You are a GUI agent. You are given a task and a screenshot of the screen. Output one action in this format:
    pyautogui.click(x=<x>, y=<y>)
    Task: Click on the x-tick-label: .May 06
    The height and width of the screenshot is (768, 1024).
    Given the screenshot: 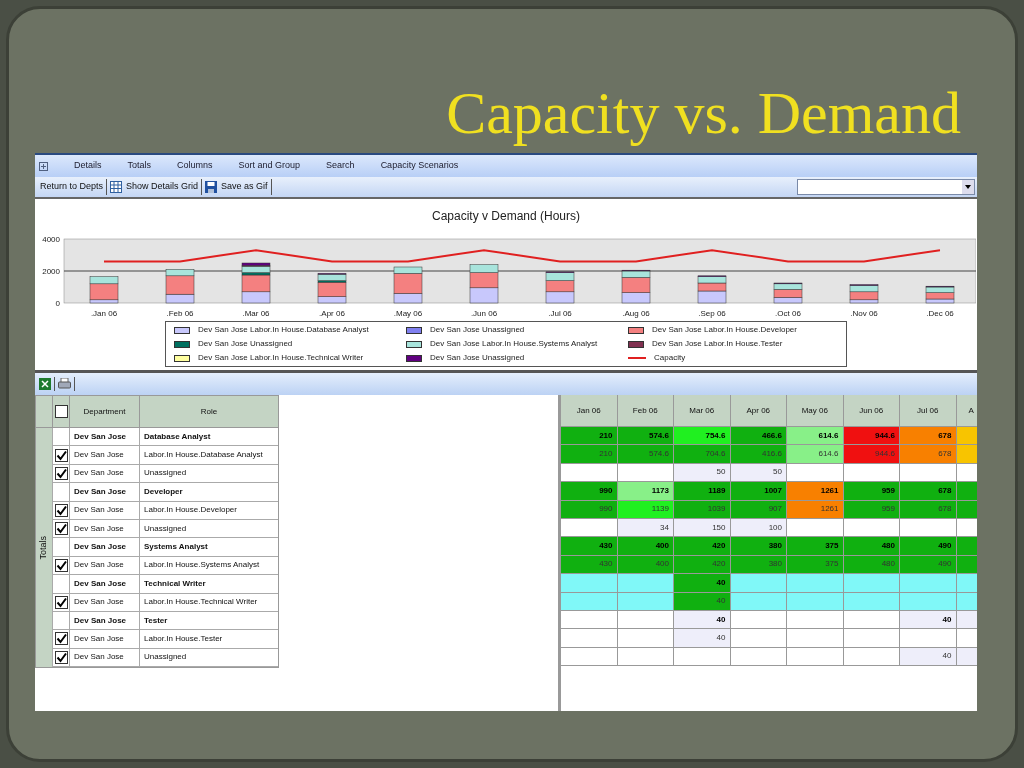 What is the action you would take?
    pyautogui.click(x=408, y=313)
    